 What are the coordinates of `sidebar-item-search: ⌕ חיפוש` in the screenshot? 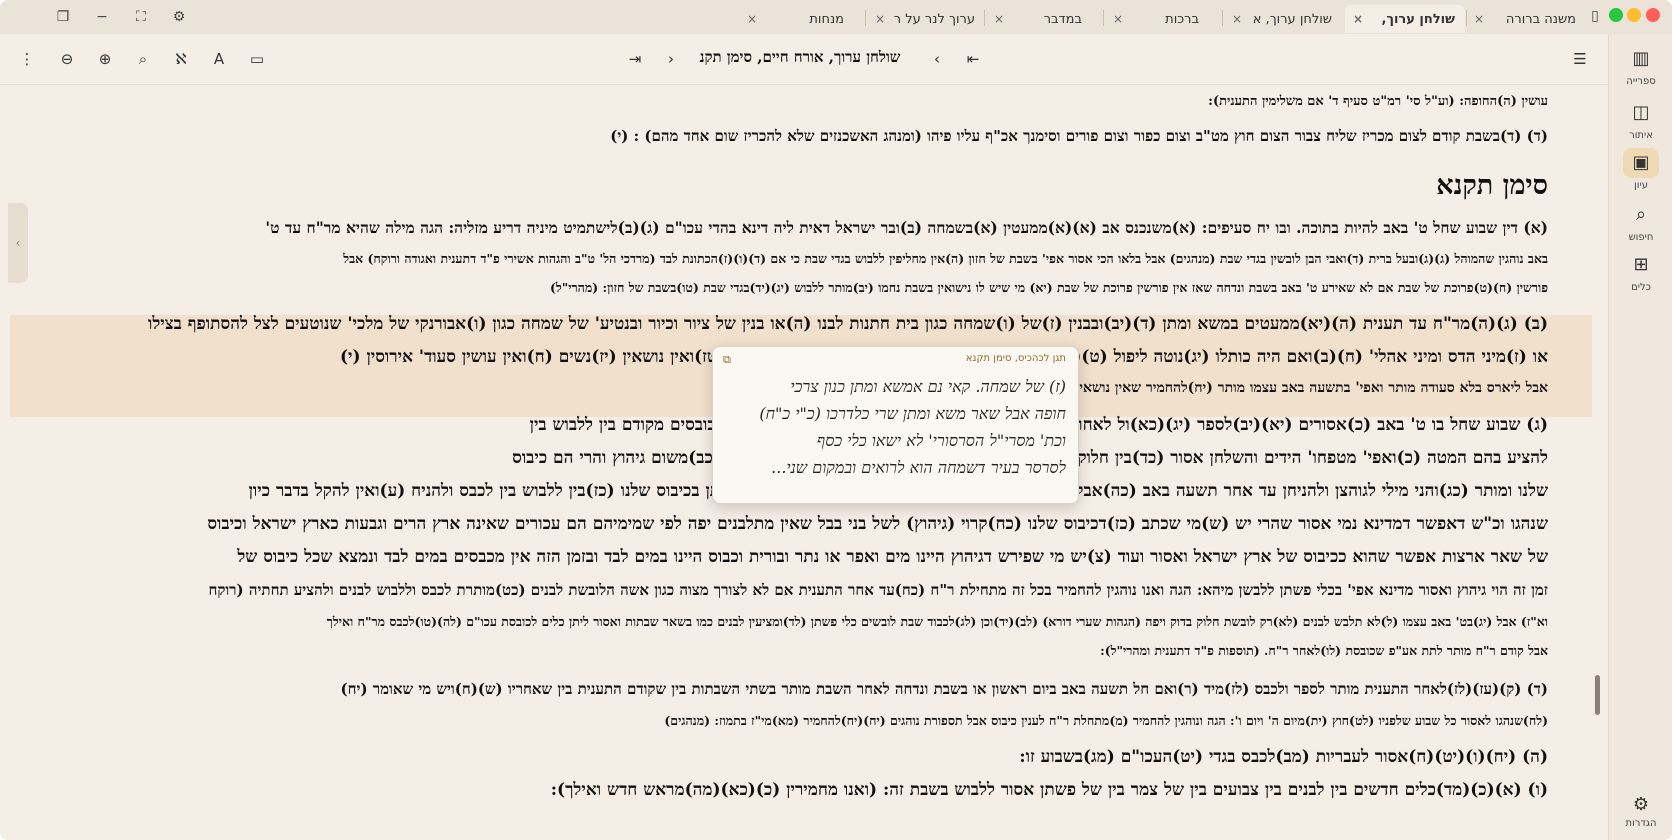 It's located at (1641, 221).